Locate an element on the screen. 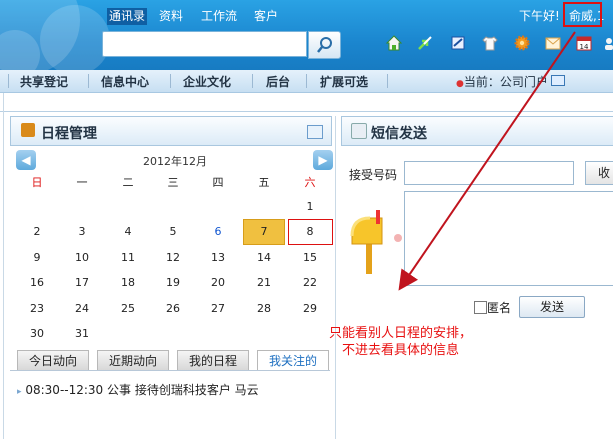 This screenshot has height=439, width=613. calendar-day: 24 is located at coordinates (82, 309).